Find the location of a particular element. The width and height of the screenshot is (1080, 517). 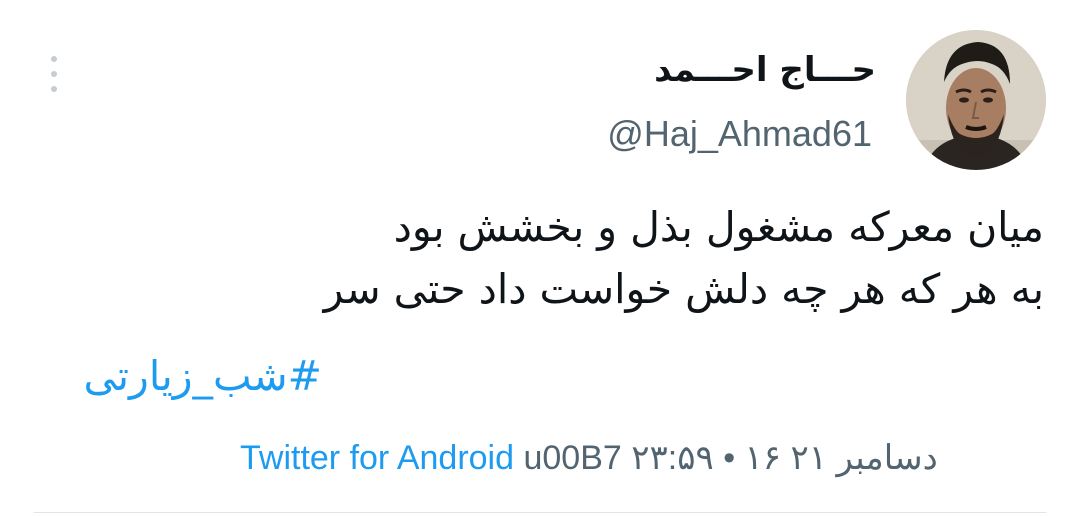

tweet-timestamp: ۲۳:۵۹ • ۱۶ دسامبر ۲۱ is located at coordinates (784, 458).